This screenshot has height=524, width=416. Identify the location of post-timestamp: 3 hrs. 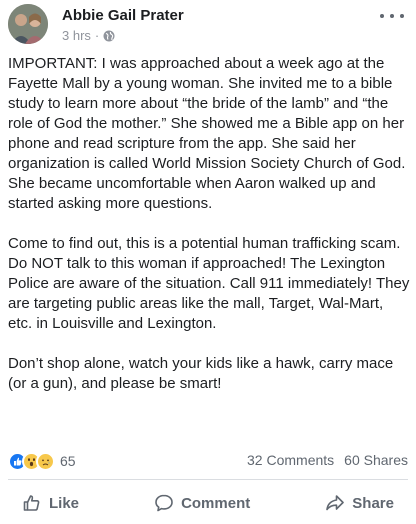
(76, 35).